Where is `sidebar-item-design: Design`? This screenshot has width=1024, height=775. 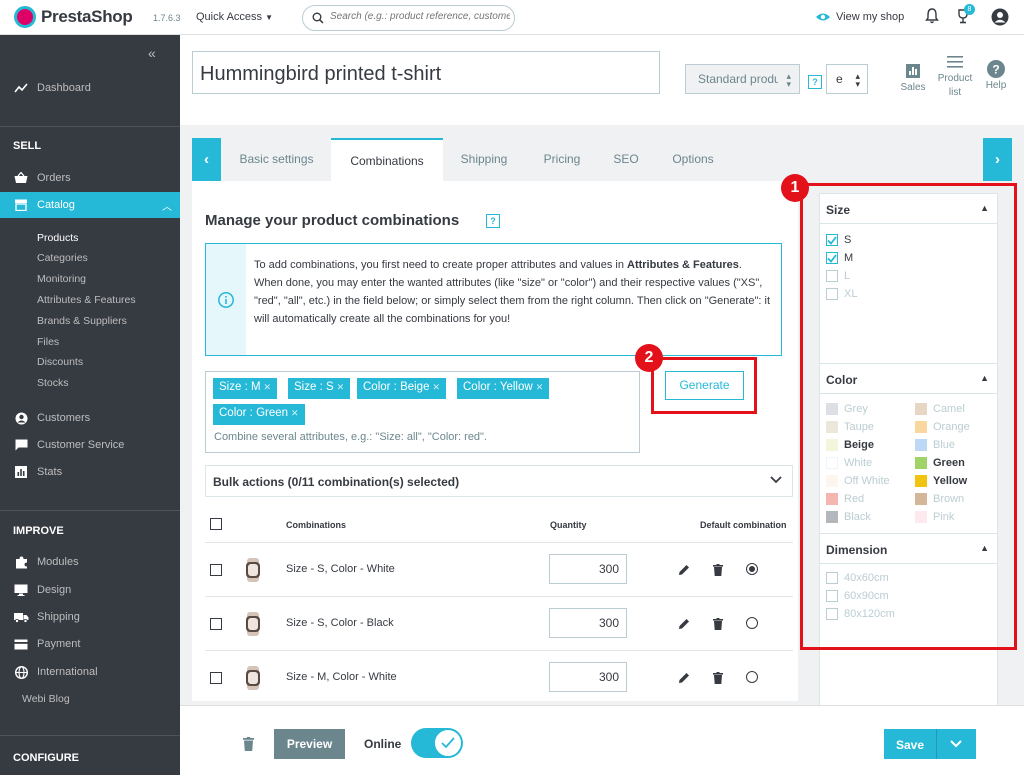
sidebar-item-design: Design is located at coordinates (90, 590).